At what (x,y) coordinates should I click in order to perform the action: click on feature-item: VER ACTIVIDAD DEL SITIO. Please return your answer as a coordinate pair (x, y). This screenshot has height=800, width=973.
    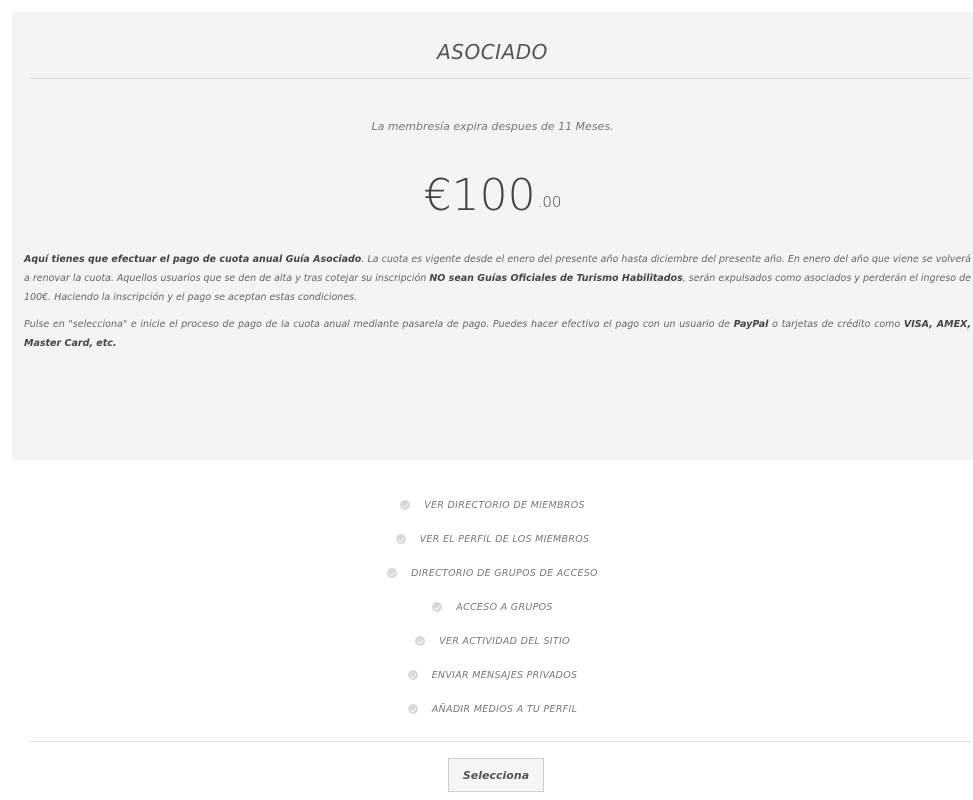
    Looking at the image, I should click on (492, 641).